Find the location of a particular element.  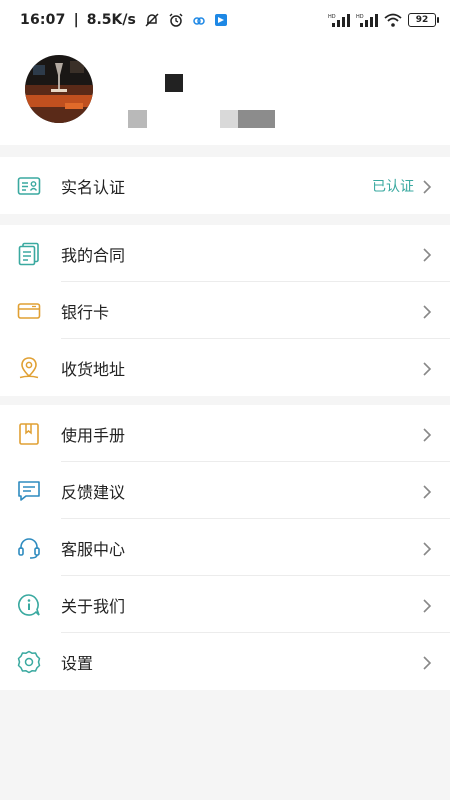

location-icon is located at coordinates (29, 368).